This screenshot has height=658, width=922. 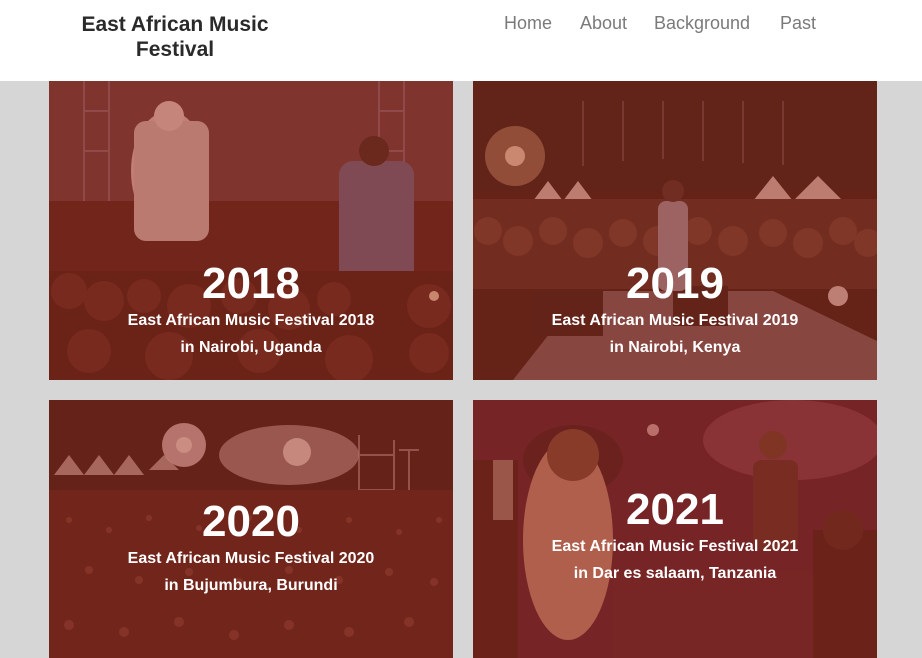 I want to click on nav-link-past: Past, so click(x=798, y=23).